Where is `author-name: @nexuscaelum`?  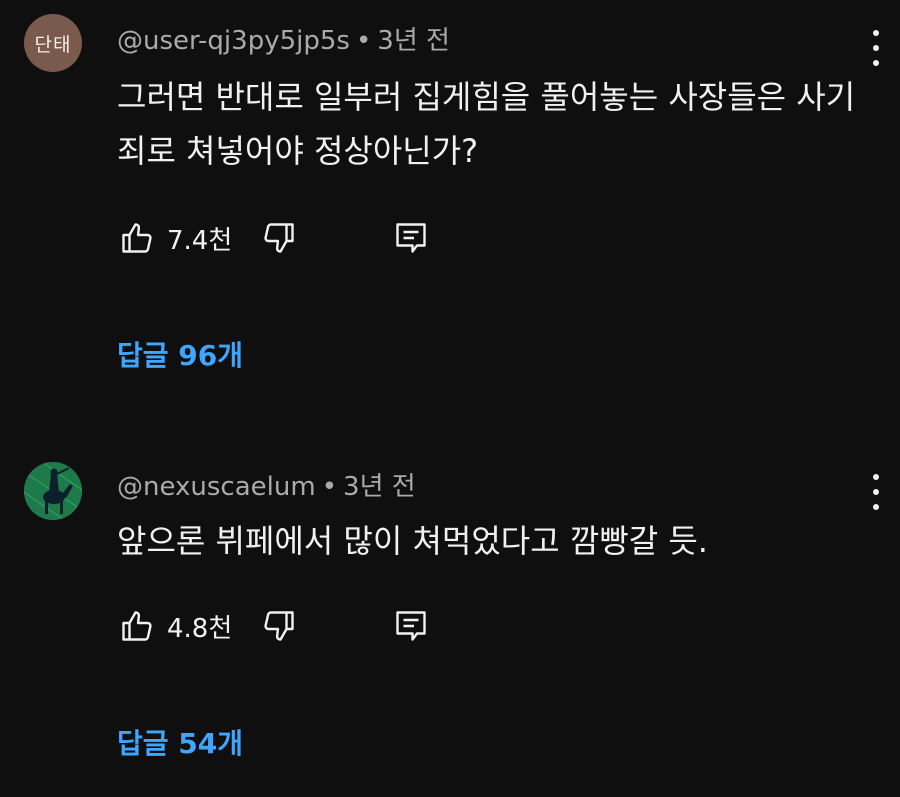 author-name: @nexuscaelum is located at coordinates (216, 487).